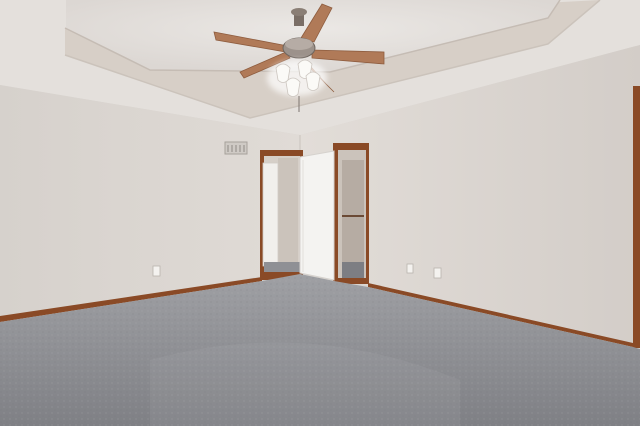  Describe the element at coordinates (317, 215) in the screenshot. I see `open-door` at that location.